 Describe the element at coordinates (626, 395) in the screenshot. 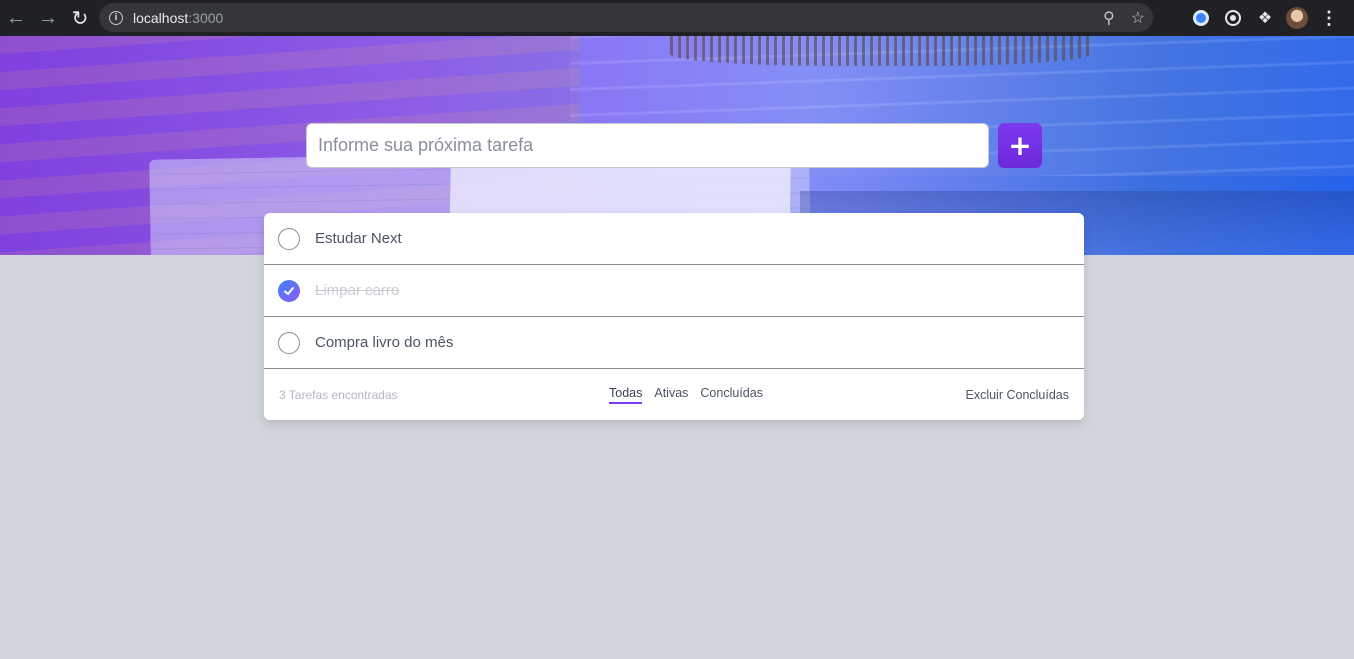

I see `filter-all: Todas` at that location.